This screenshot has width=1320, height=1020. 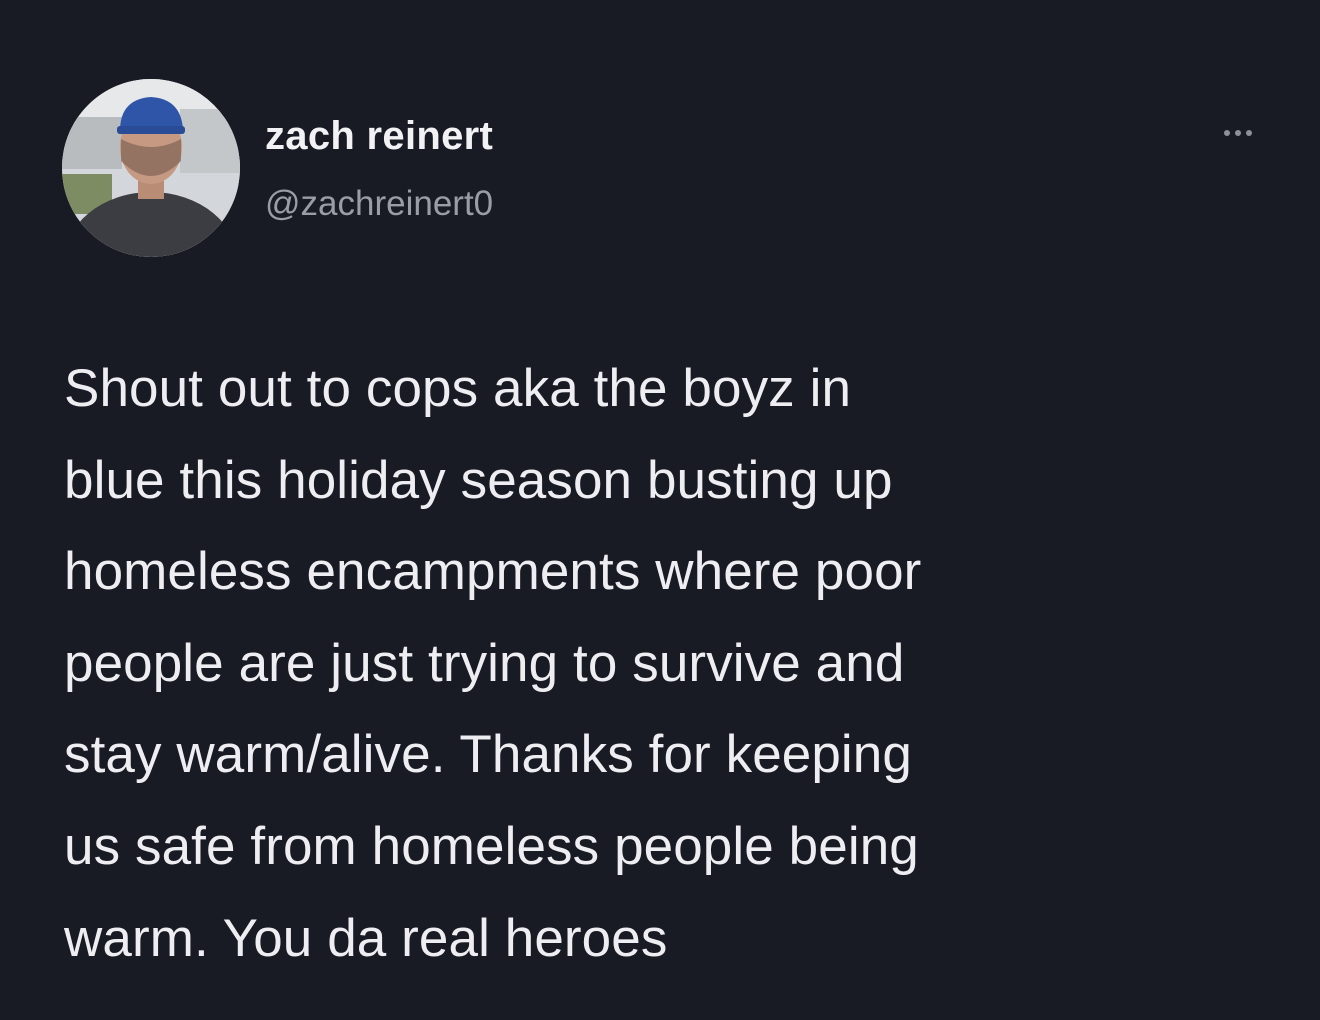 I want to click on tweet-text-line: blue this holiday season busting up, so click(x=478, y=480).